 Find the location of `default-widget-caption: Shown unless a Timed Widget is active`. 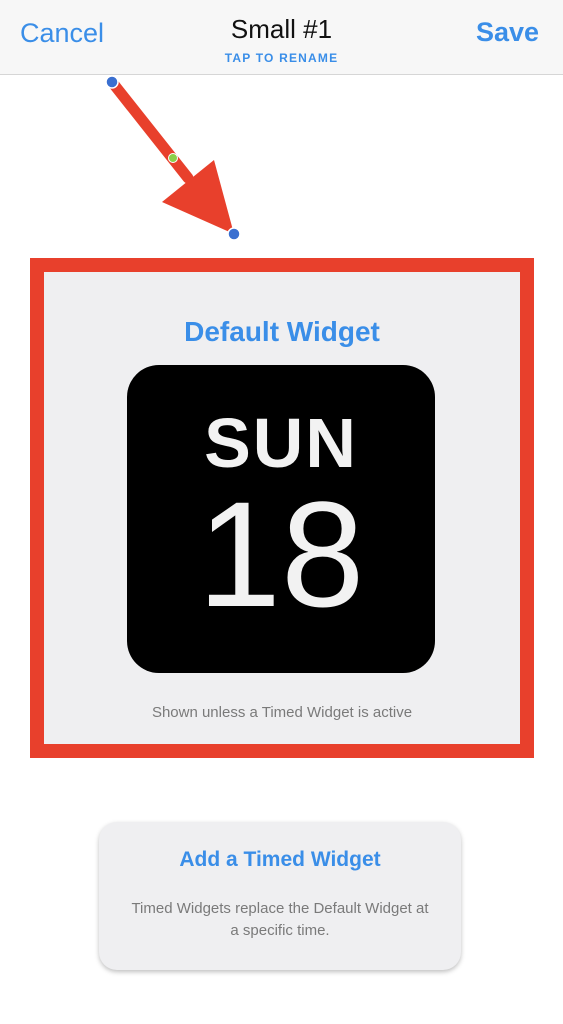

default-widget-caption: Shown unless a Timed Widget is active is located at coordinates (282, 712).